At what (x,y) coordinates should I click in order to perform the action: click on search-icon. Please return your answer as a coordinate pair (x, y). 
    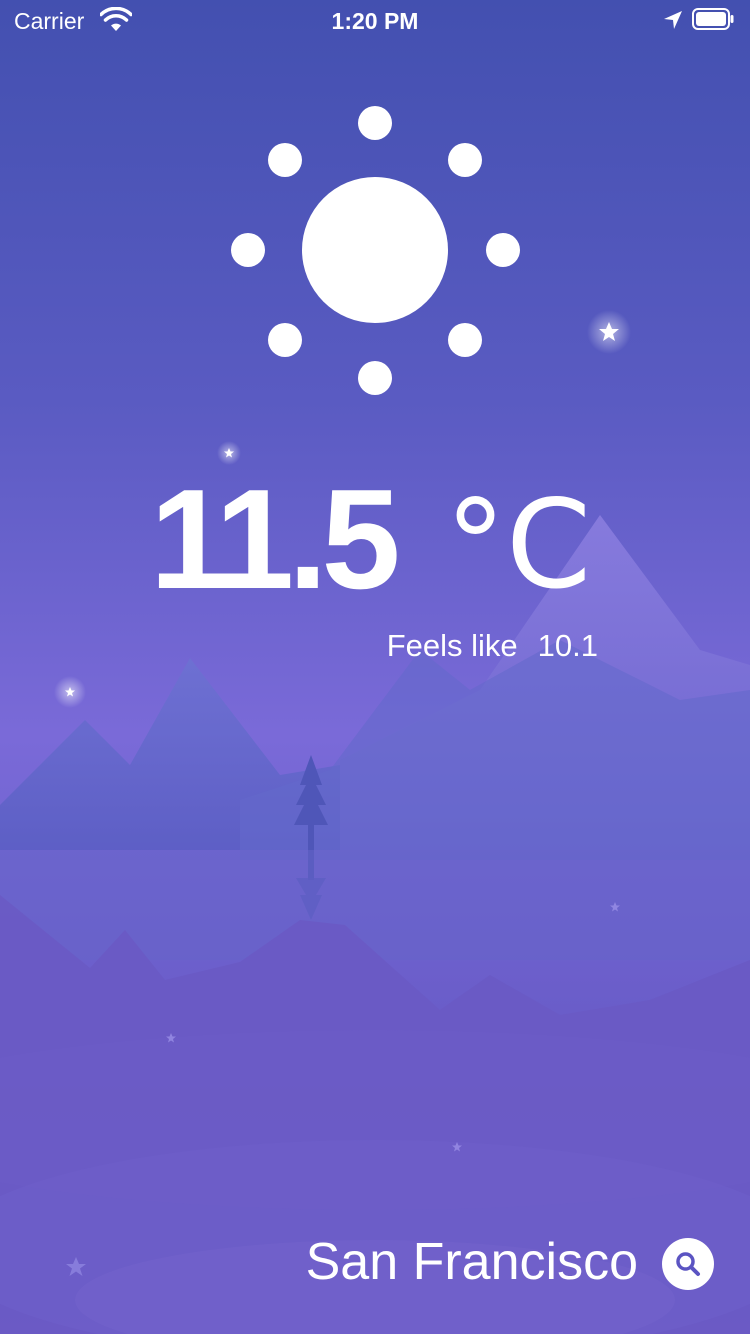
    Looking at the image, I should click on (688, 1264).